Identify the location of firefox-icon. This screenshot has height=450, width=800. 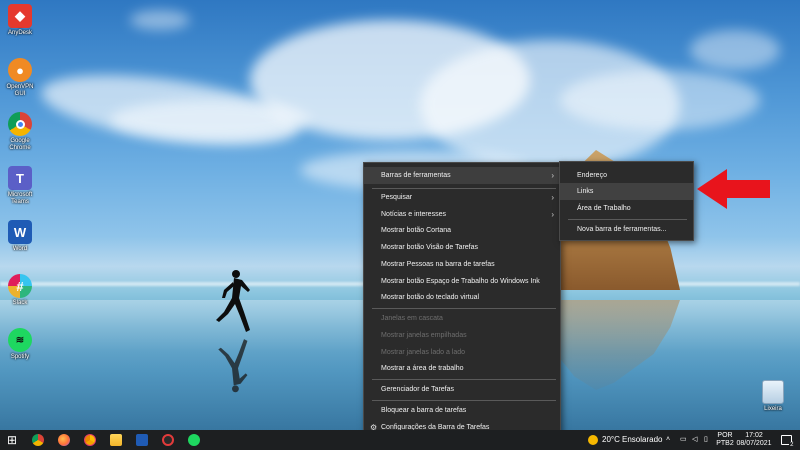
(64, 440).